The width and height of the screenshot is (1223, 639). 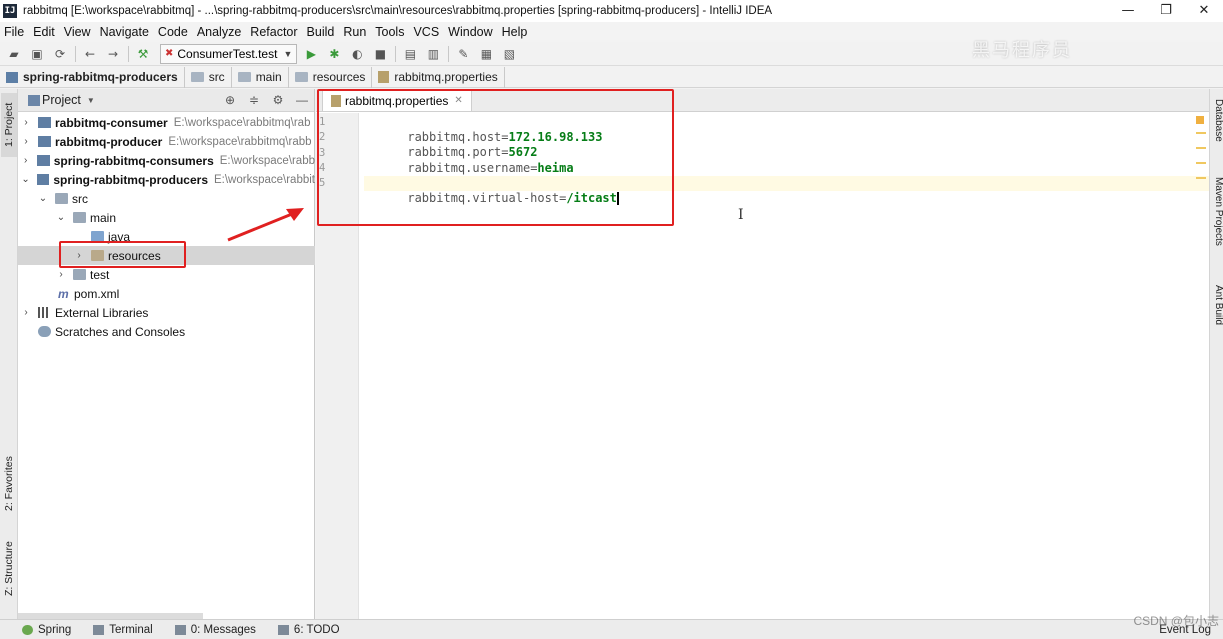 I want to click on vcs-icon: ▧, so click(x=509, y=54).